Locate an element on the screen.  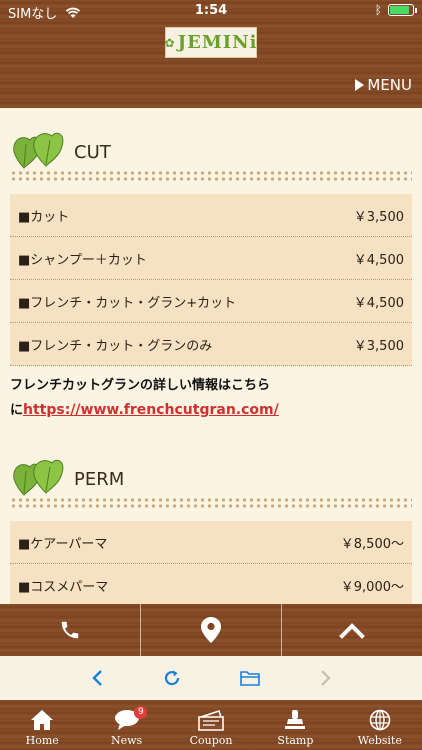
section-header-perm: PERM is located at coordinates (211, 465).